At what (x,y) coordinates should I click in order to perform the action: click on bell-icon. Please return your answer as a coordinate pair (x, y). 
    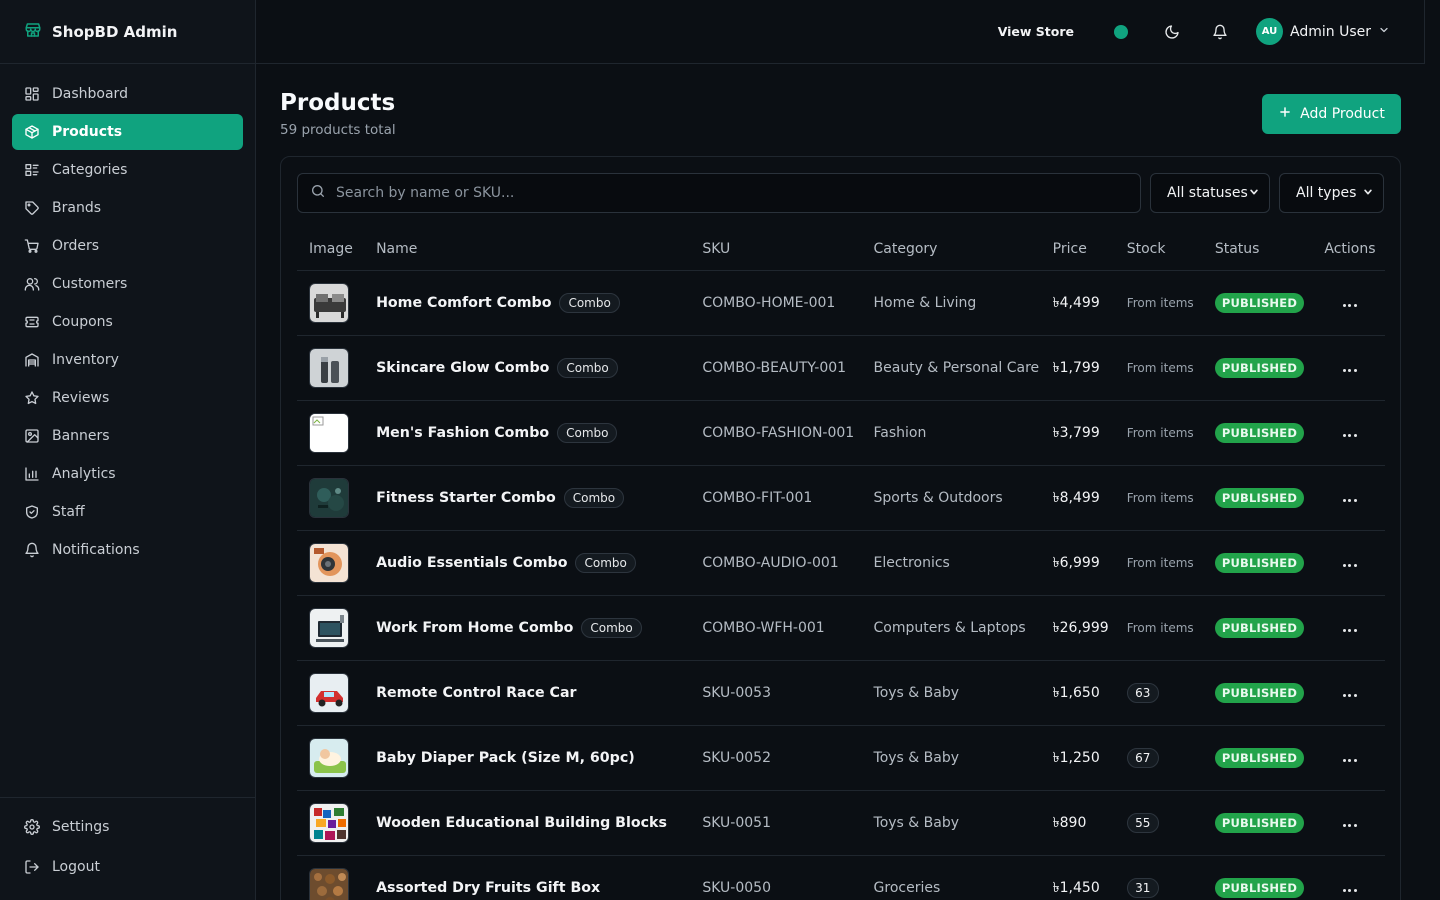
    Looking at the image, I should click on (1220, 32).